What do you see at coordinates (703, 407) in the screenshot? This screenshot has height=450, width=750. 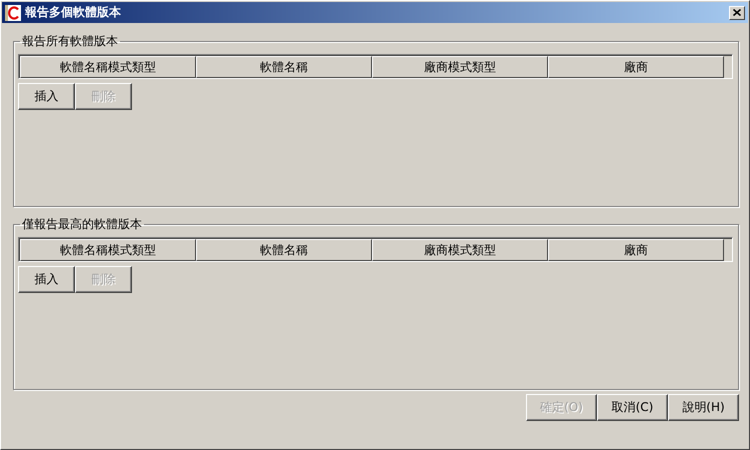 I see `dialog-button: 說明(H)` at bounding box center [703, 407].